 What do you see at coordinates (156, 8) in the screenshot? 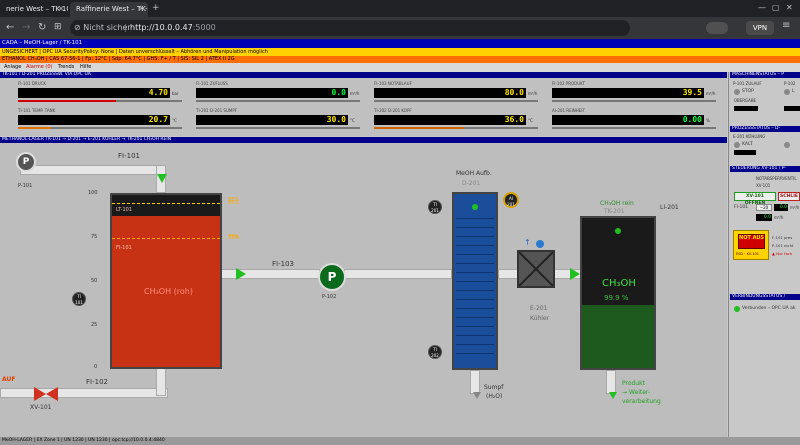
I see `new-tab-icon: +` at bounding box center [156, 8].